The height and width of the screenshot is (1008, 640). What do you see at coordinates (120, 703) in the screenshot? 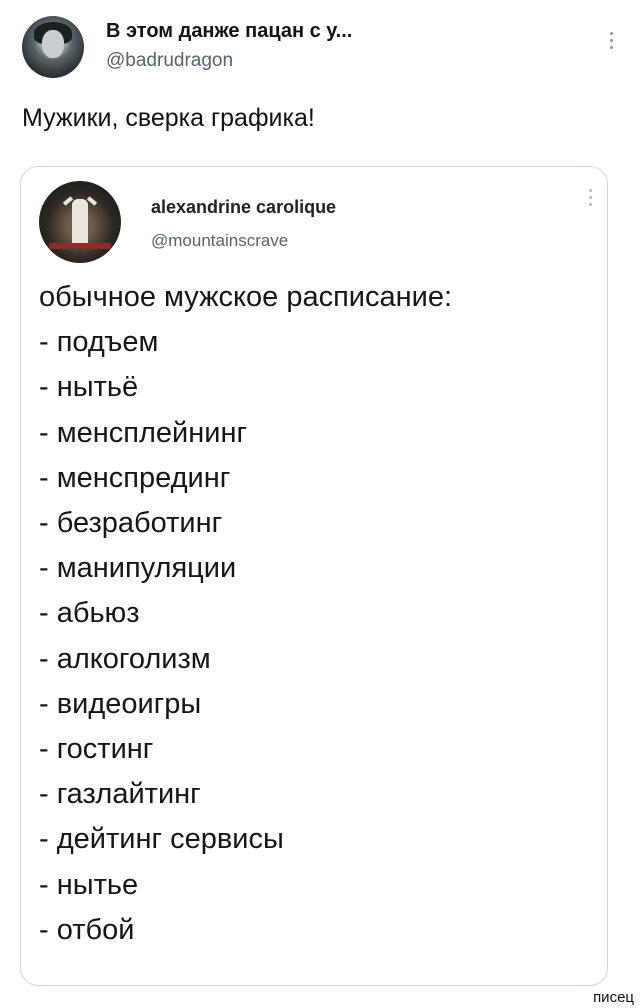
I see `list-item: - видеоигры` at bounding box center [120, 703].